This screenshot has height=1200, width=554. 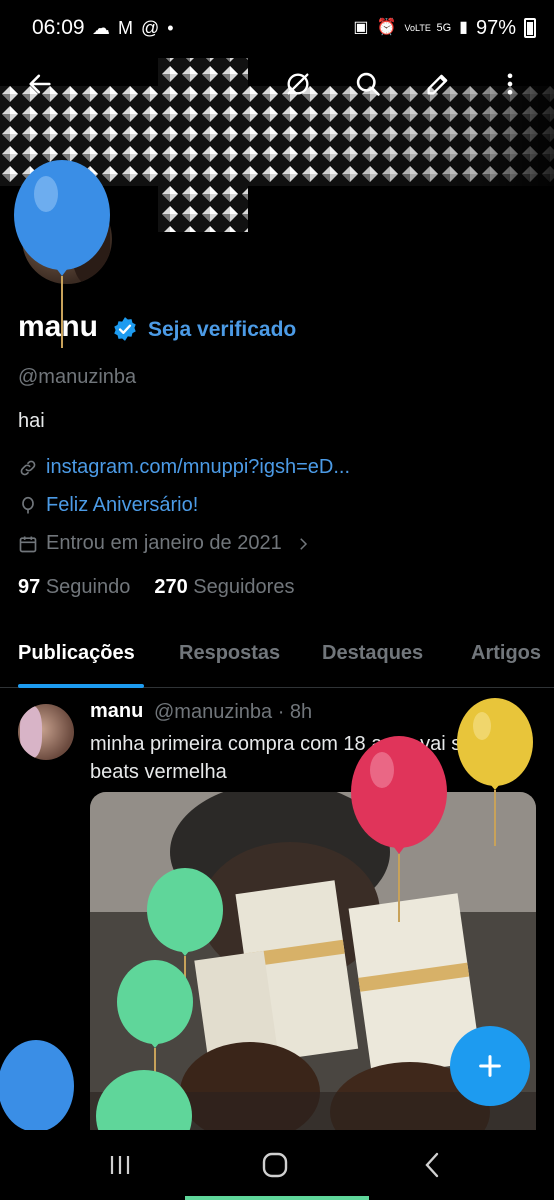 What do you see at coordinates (222, 330) in the screenshot?
I see `get-verified-link: Seja verificado` at bounding box center [222, 330].